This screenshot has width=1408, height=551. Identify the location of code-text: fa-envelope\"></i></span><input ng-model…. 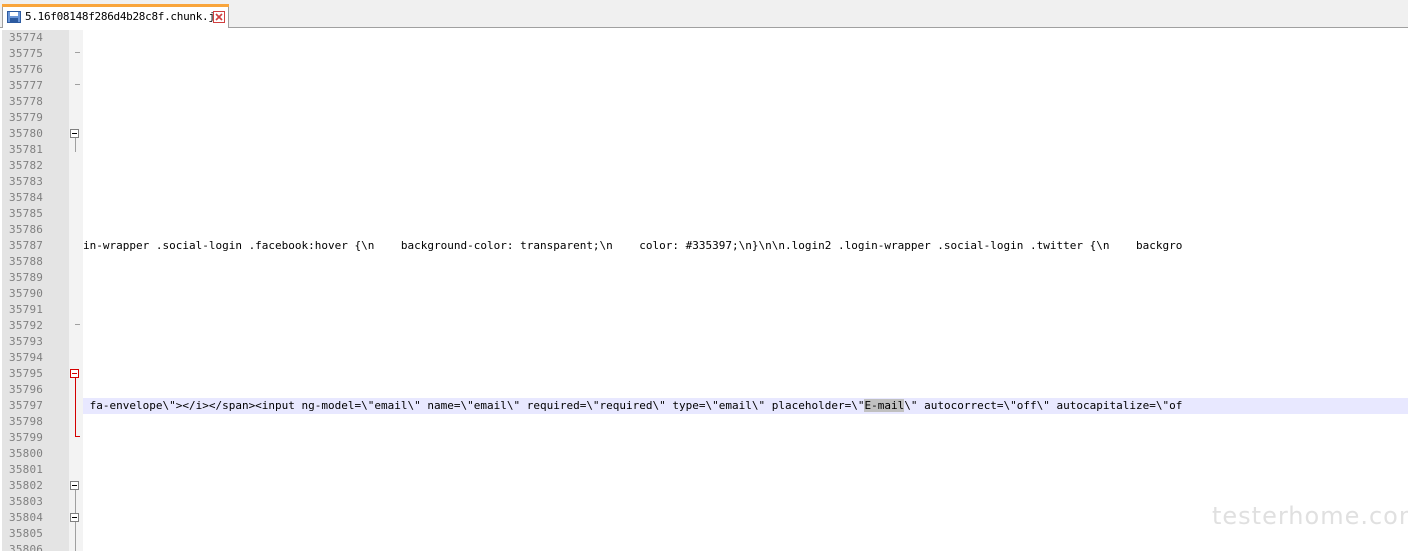
(474, 405).